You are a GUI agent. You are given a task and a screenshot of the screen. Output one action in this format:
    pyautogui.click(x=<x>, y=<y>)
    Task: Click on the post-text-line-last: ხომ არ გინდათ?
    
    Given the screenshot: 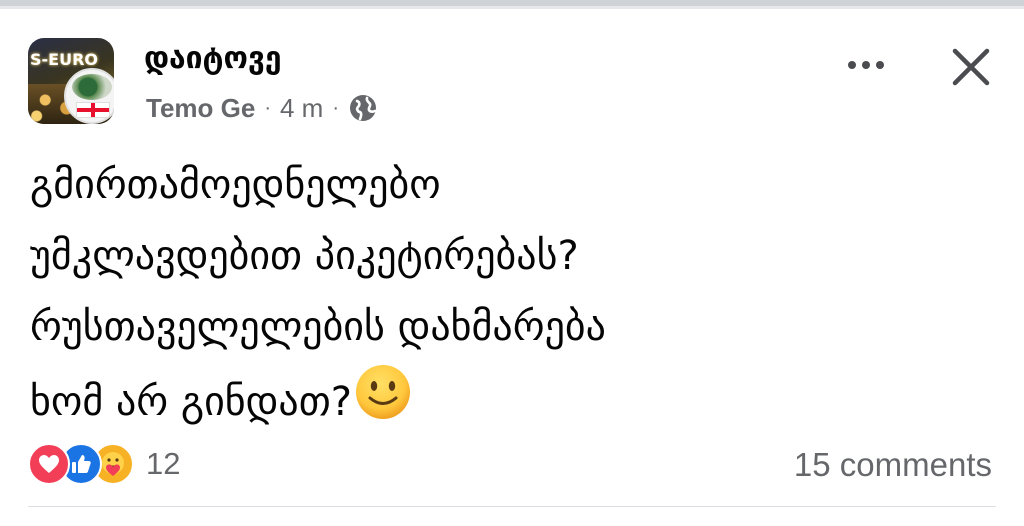 What is the action you would take?
    pyautogui.click(x=480, y=403)
    